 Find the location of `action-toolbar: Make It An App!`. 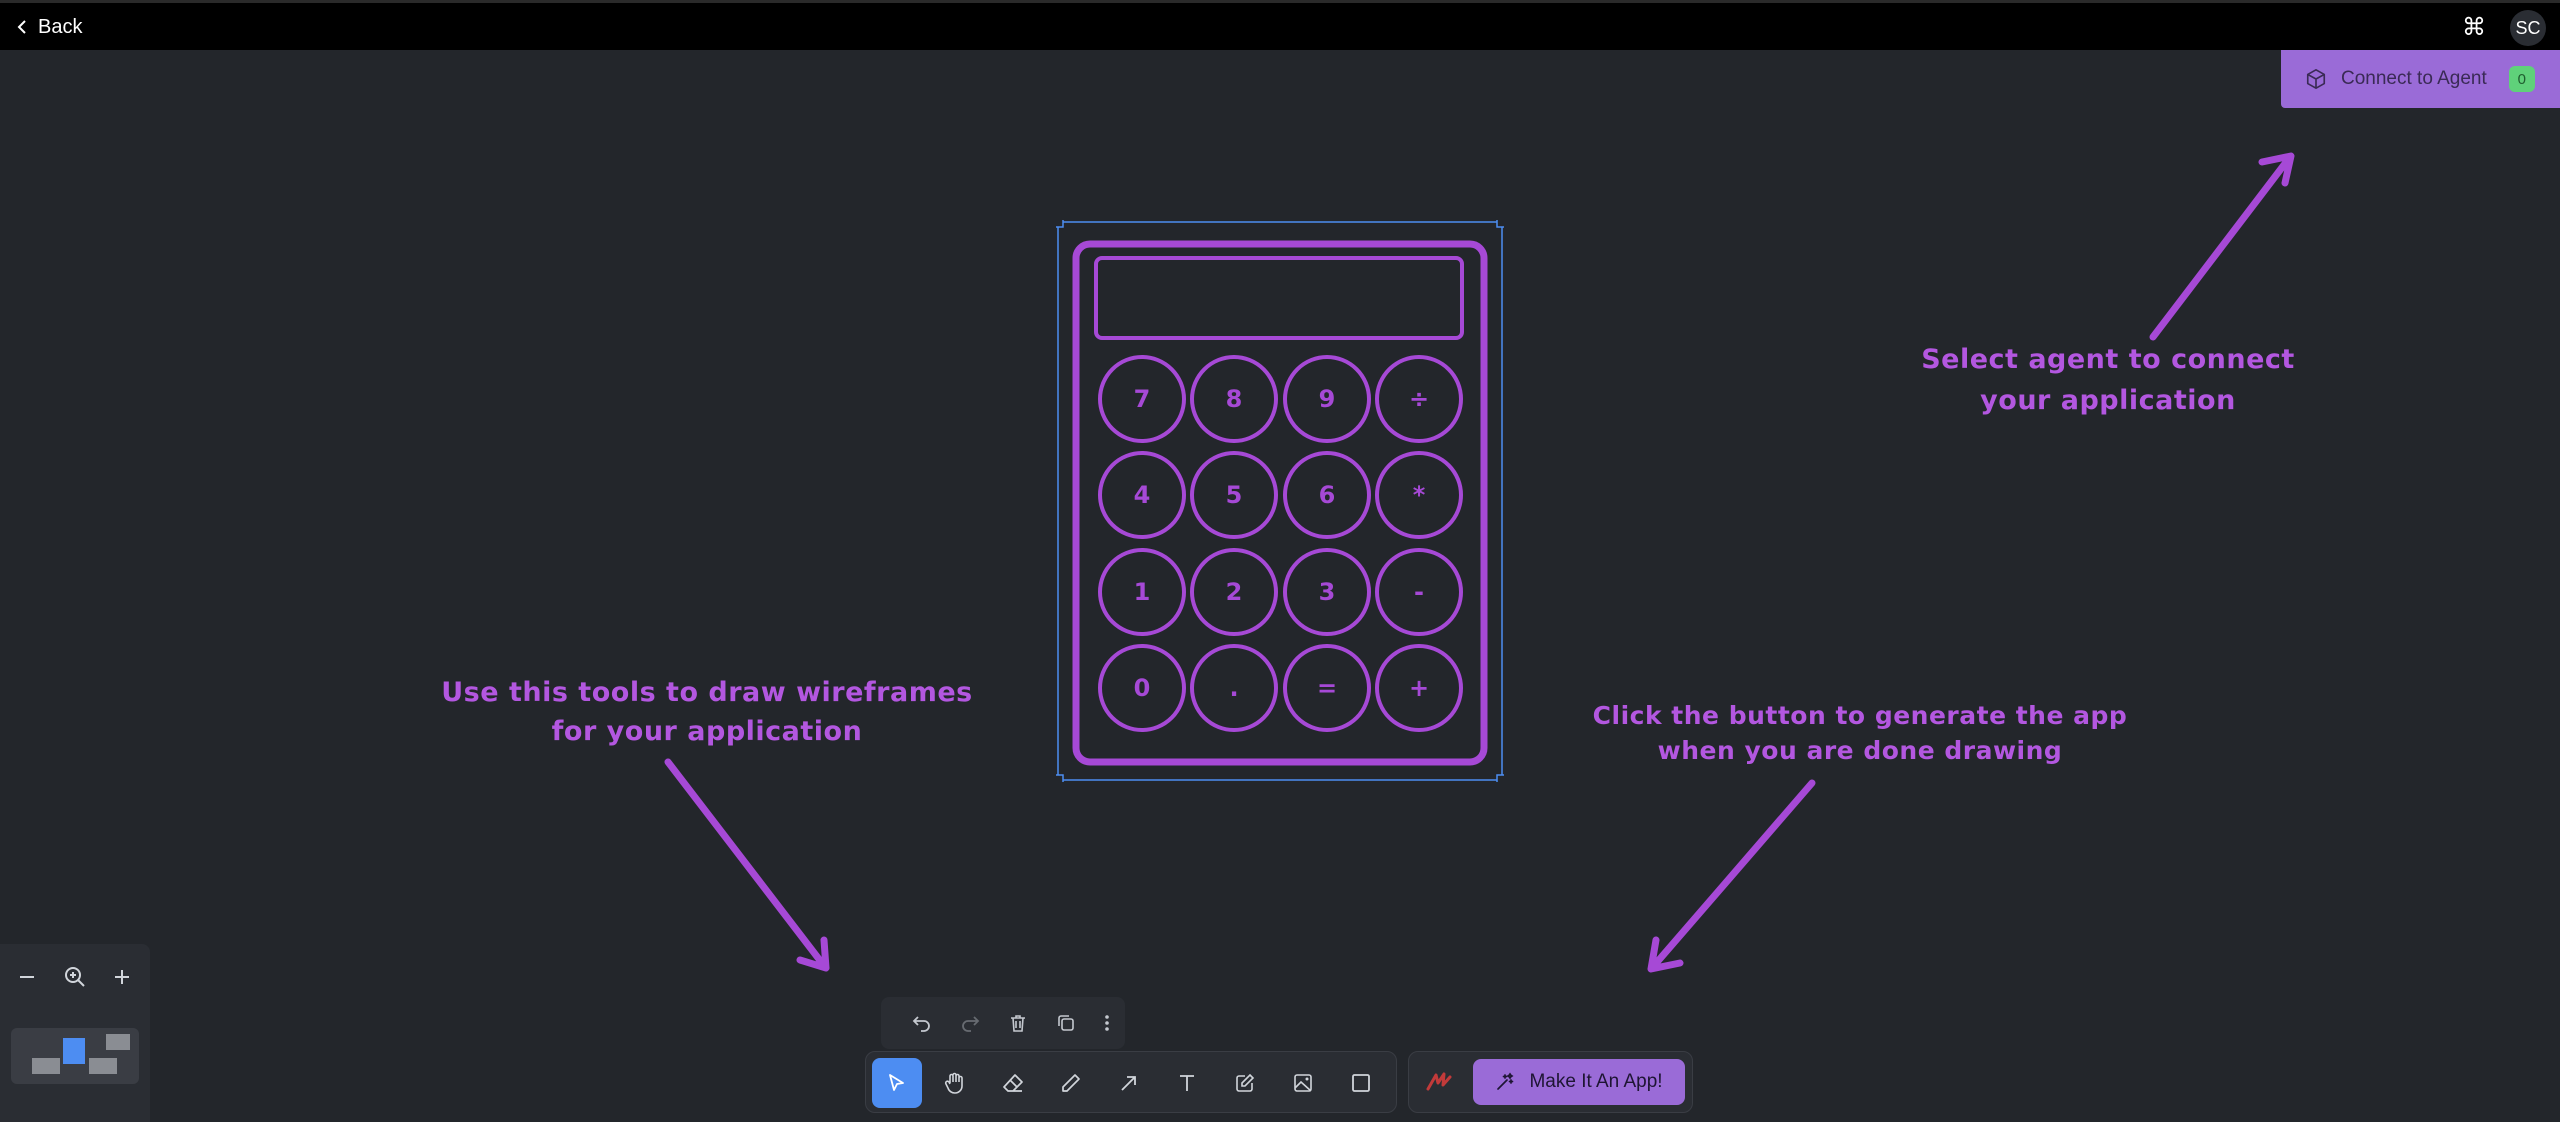

action-toolbar: Make It An App! is located at coordinates (1550, 1082).